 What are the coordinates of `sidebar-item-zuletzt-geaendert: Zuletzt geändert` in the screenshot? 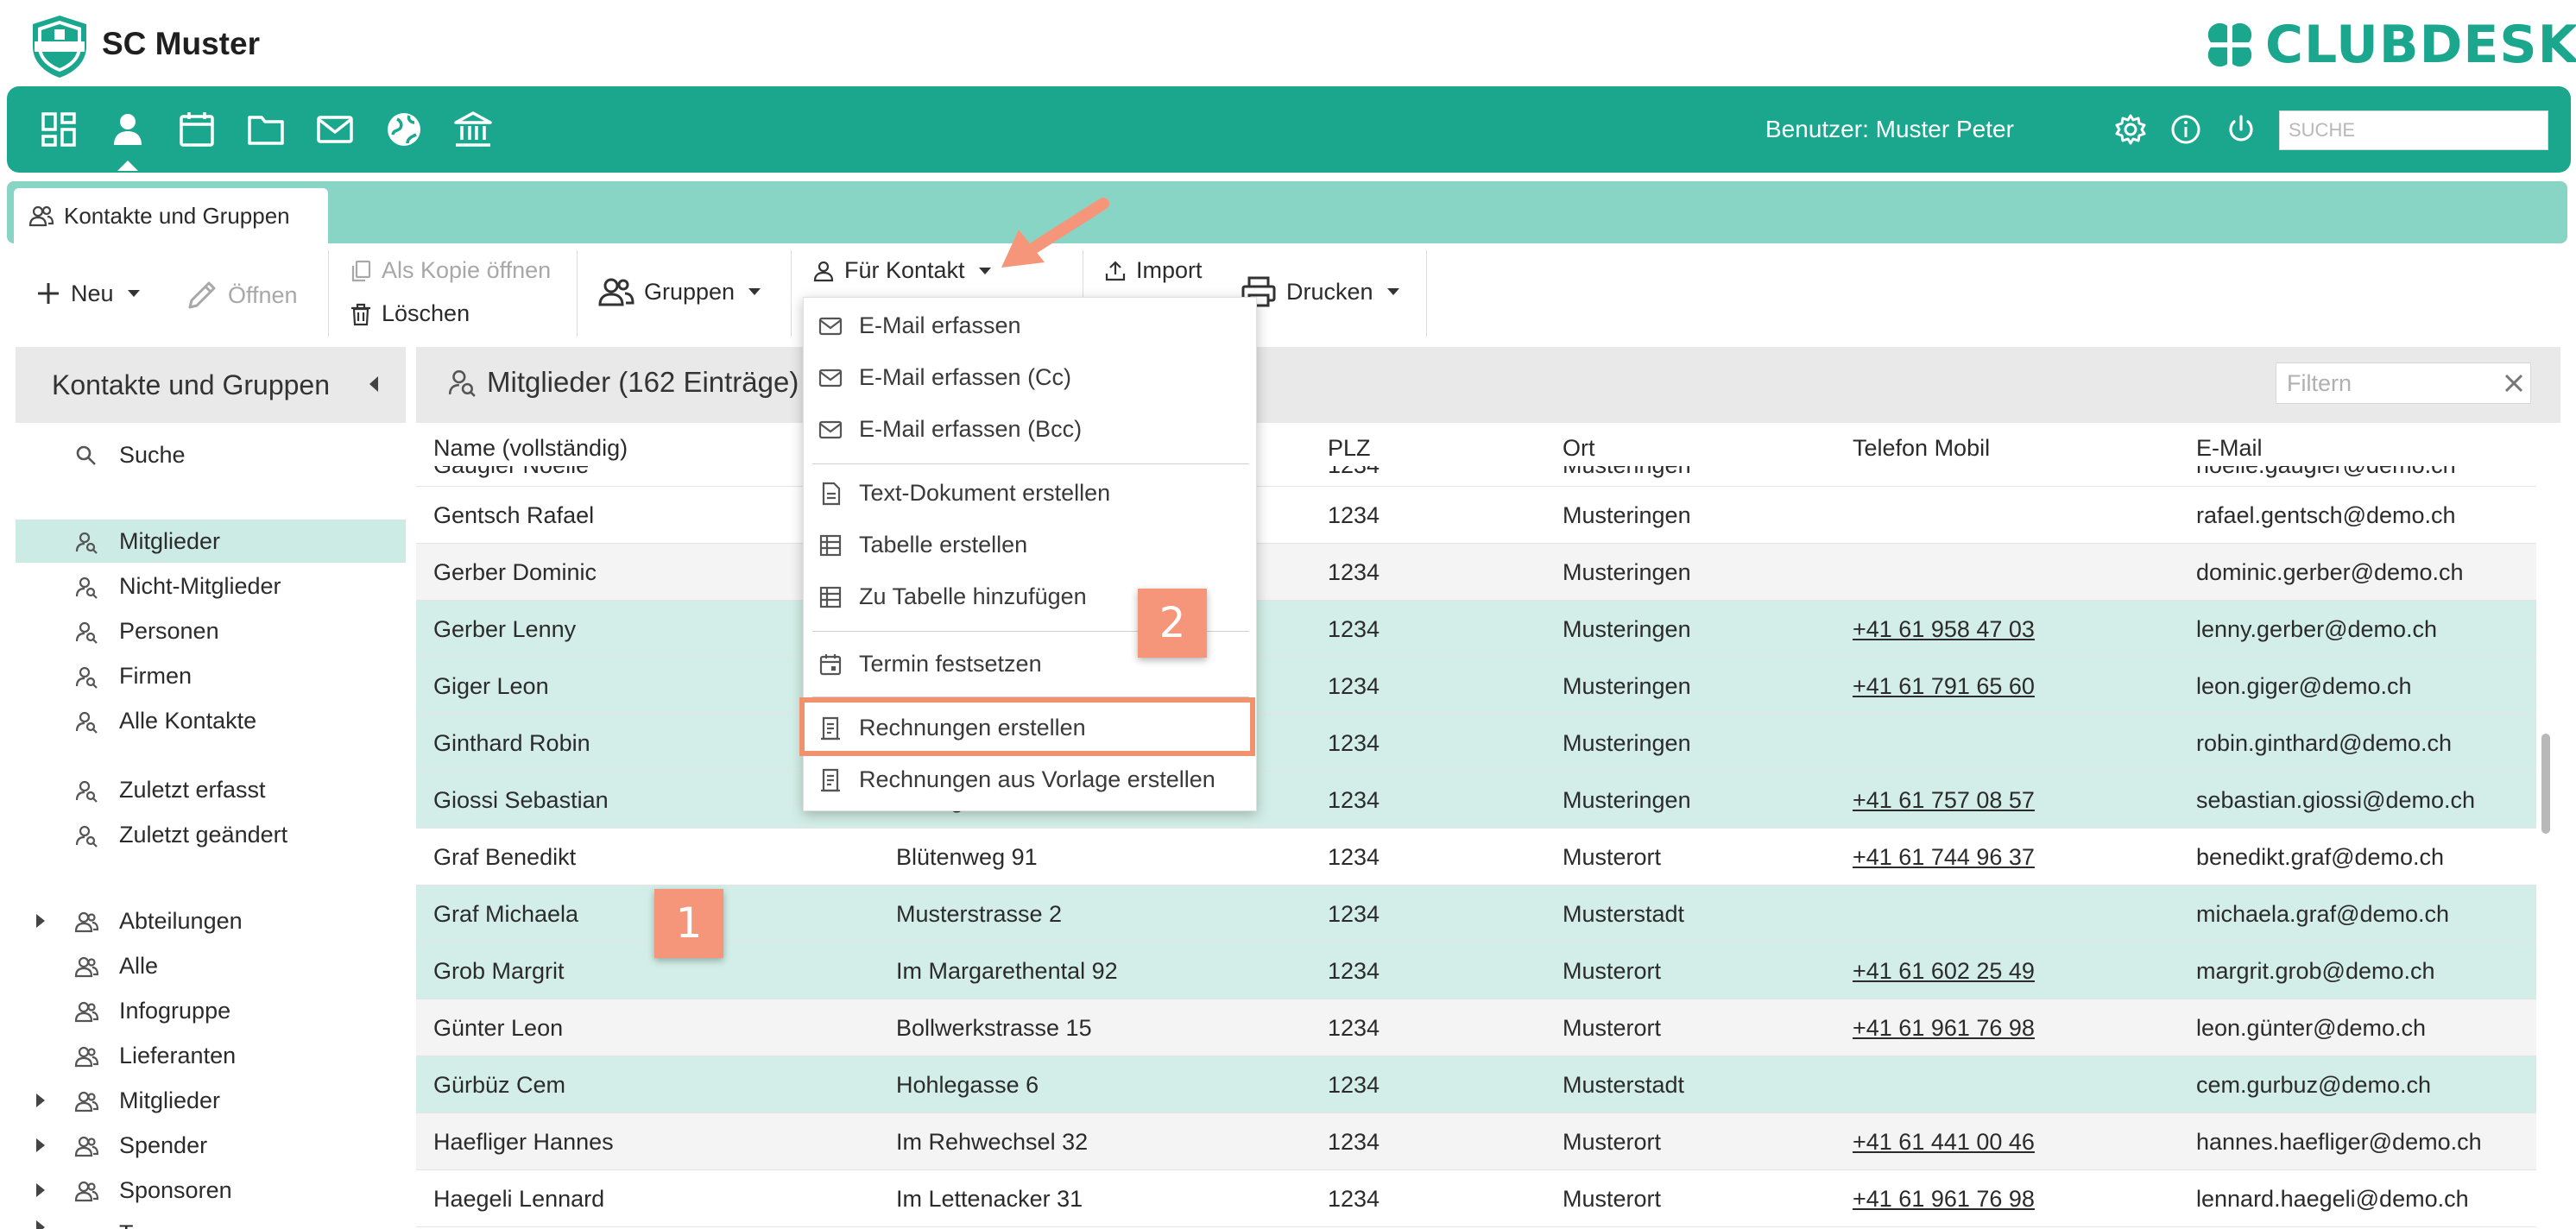 It's located at (211, 834).